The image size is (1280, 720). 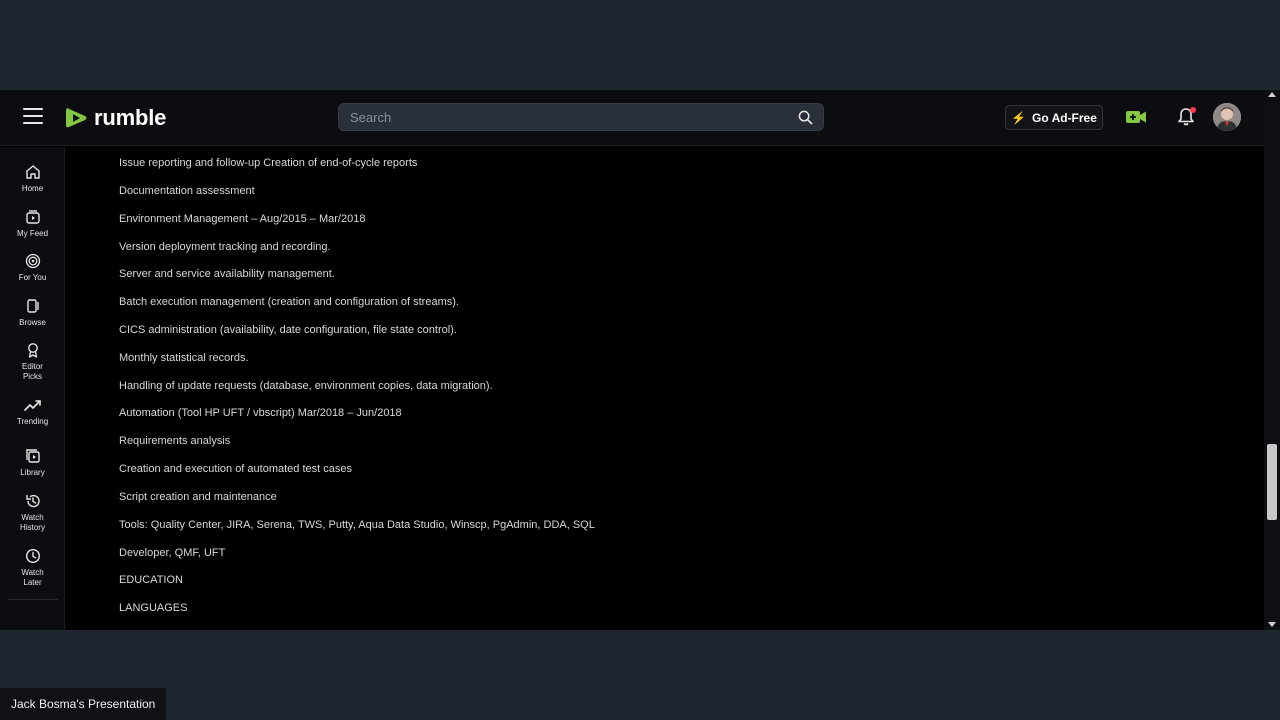 What do you see at coordinates (32, 350) in the screenshot?
I see `award-icon` at bounding box center [32, 350].